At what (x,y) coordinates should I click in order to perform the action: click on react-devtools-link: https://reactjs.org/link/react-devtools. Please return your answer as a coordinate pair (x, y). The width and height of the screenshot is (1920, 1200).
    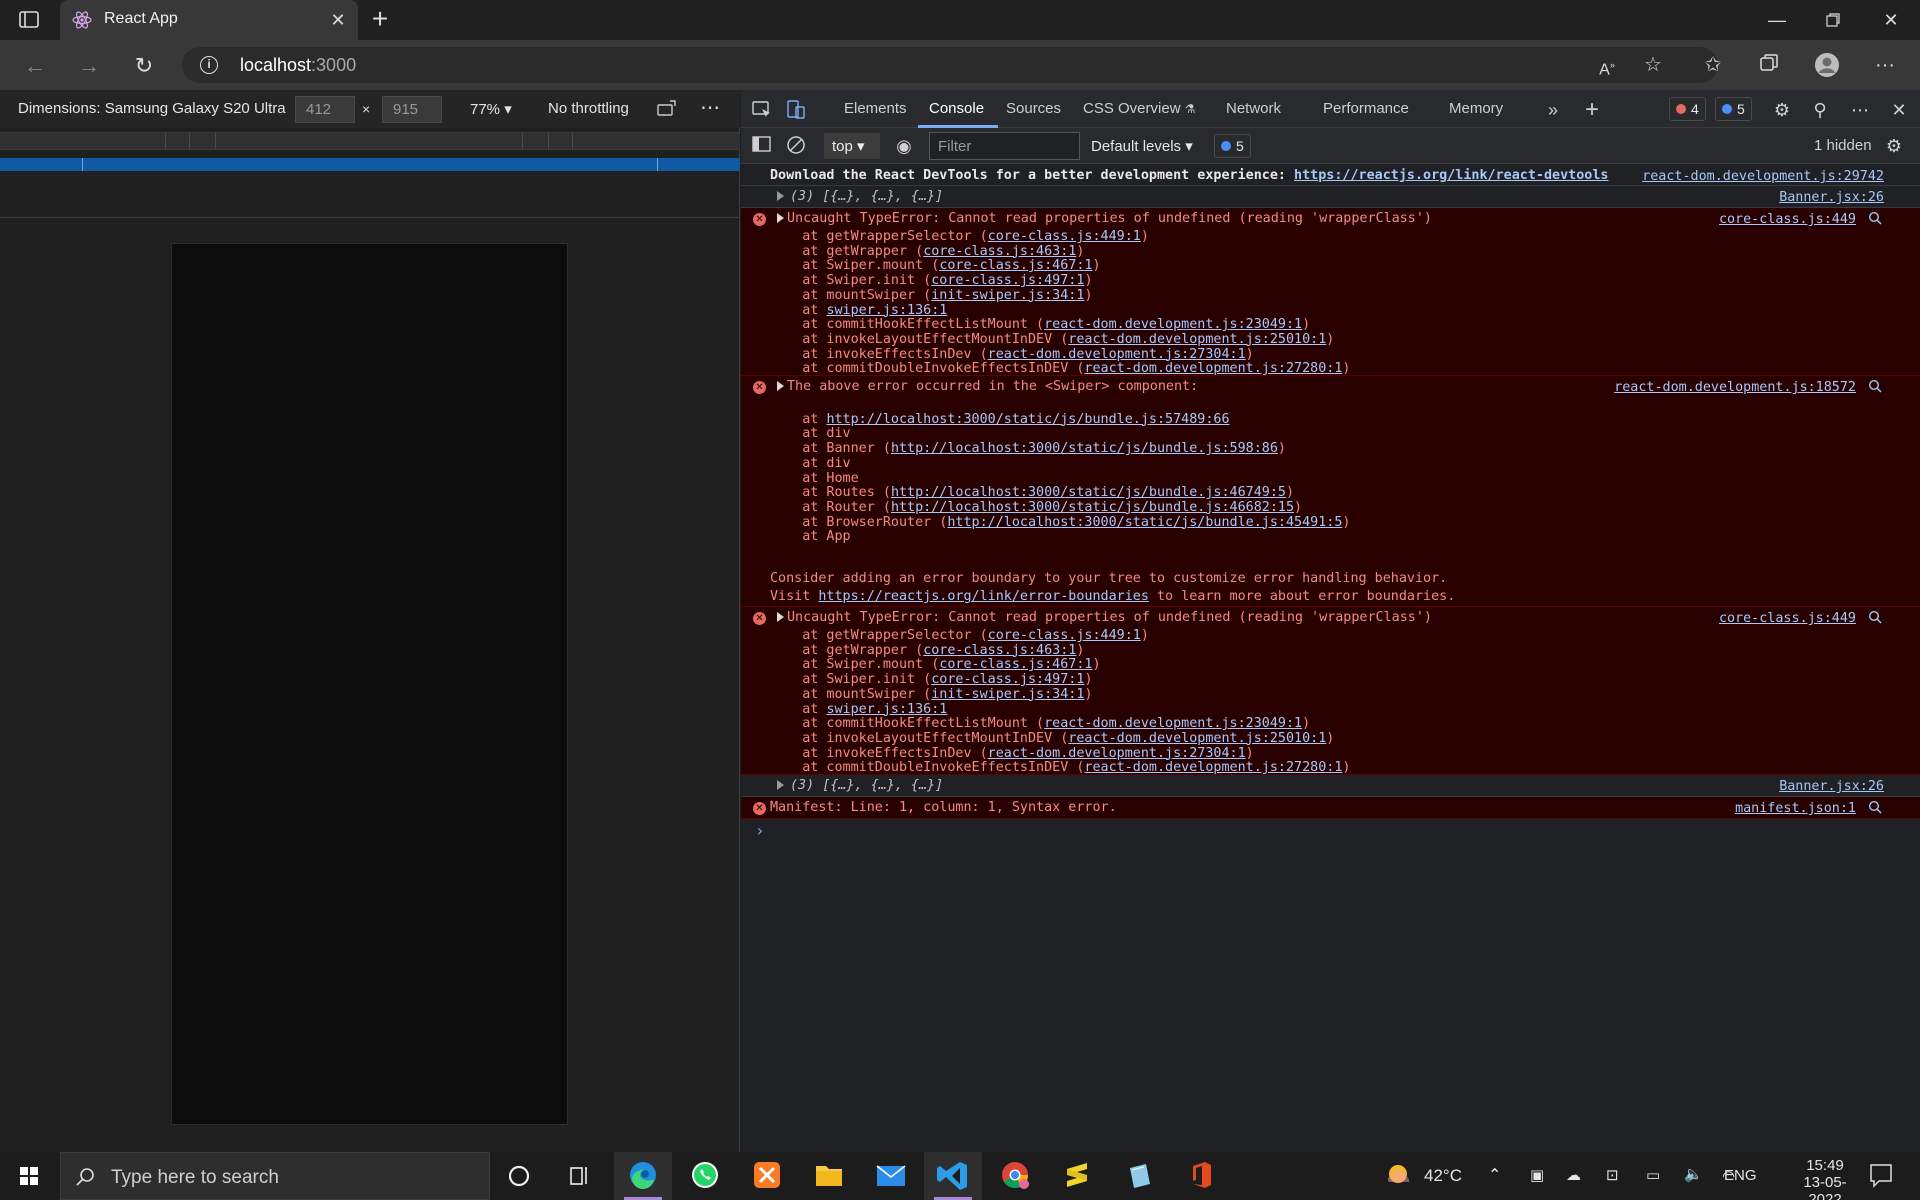
    Looking at the image, I should click on (1451, 175).